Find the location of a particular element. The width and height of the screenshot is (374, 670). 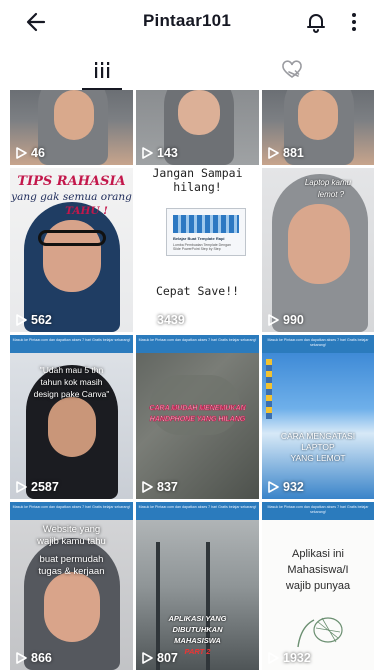

video-caption-subtitle: LAPTOP is located at coordinates (318, 447).